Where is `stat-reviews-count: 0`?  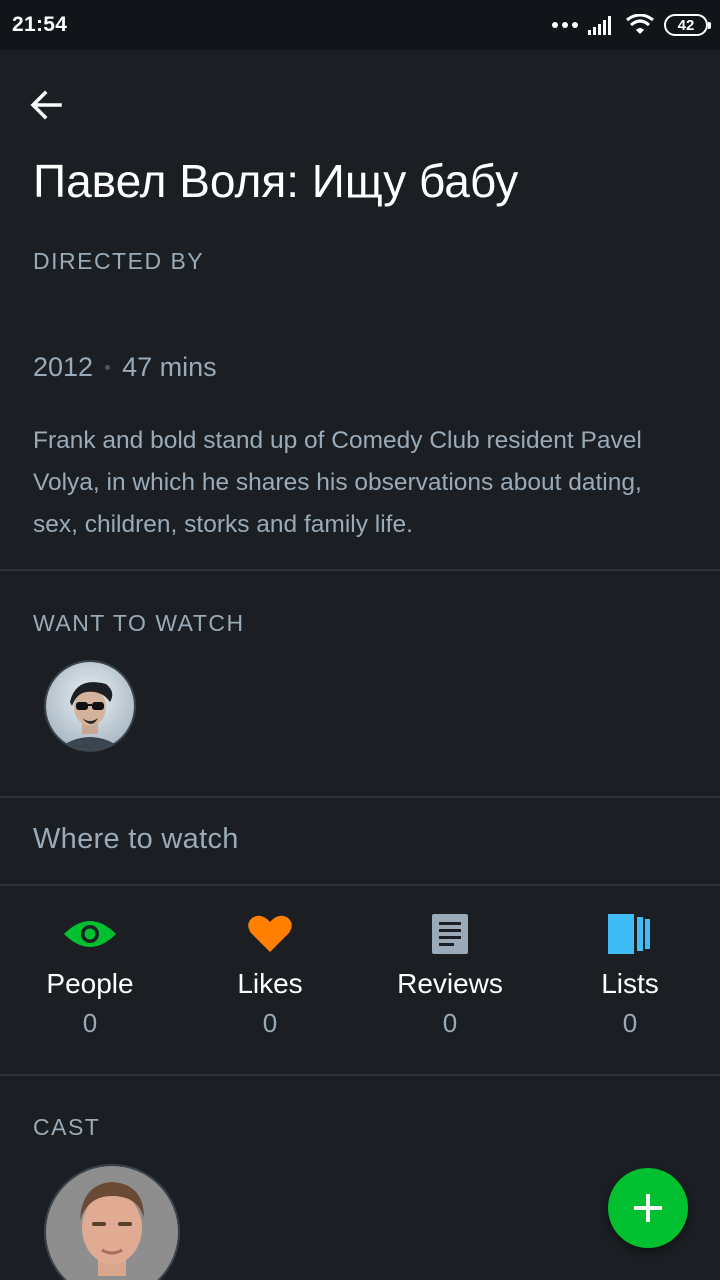
stat-reviews-count: 0 is located at coordinates (450, 1023).